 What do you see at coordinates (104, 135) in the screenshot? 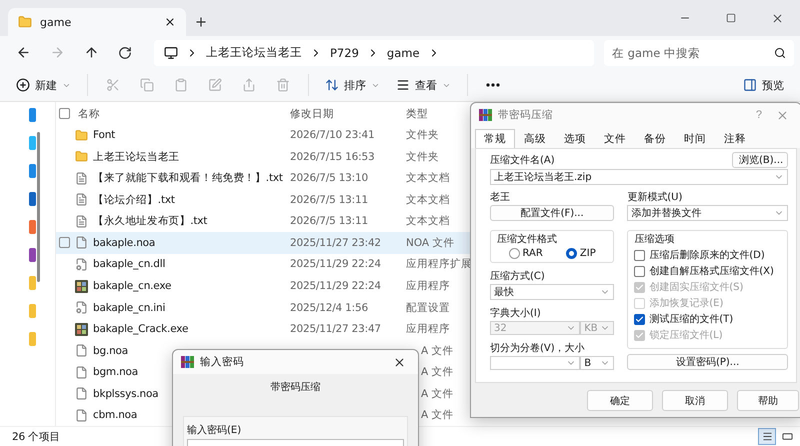
I see `file-name: Font` at bounding box center [104, 135].